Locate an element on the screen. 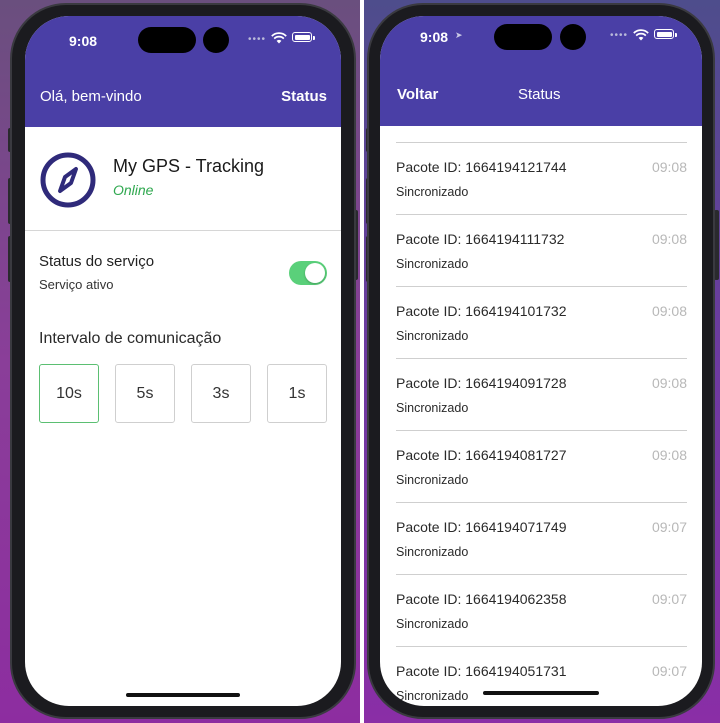 Image resolution: width=720 pixels, height=723 pixels. status-nav-button: Status is located at coordinates (304, 96).